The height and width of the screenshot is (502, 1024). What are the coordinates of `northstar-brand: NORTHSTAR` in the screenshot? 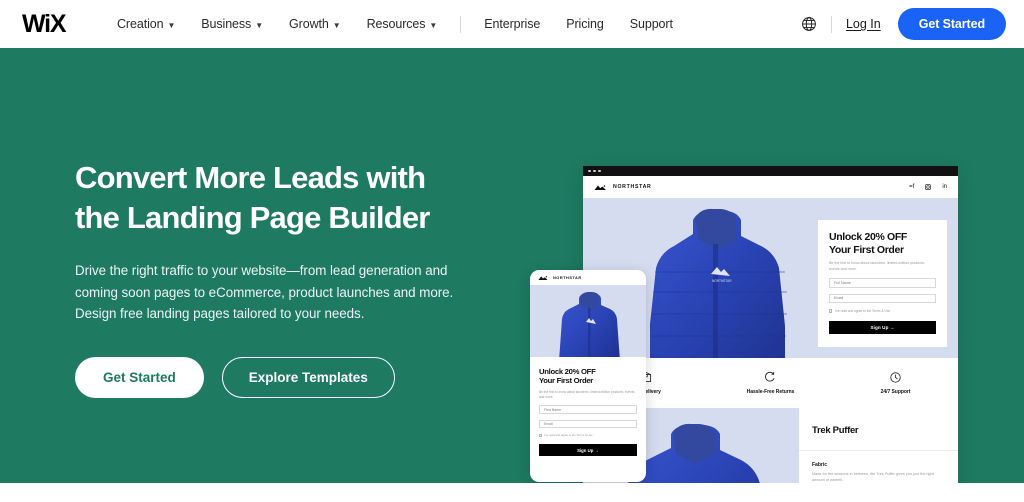 It's located at (622, 187).